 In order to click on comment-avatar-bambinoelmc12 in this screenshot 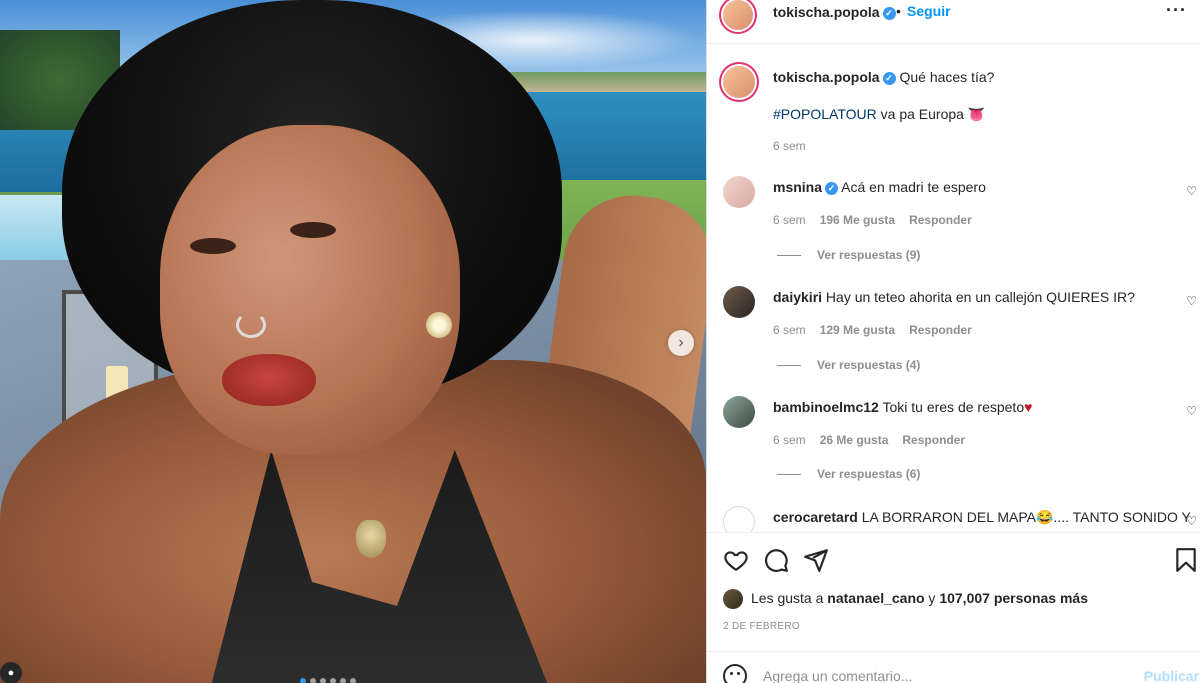, I will do `click(739, 412)`.